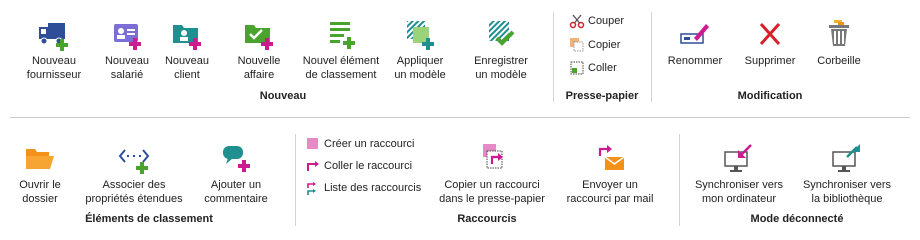 This screenshot has width=920, height=240. I want to click on apply-template-button: Appliquer un modèle, so click(420, 50).